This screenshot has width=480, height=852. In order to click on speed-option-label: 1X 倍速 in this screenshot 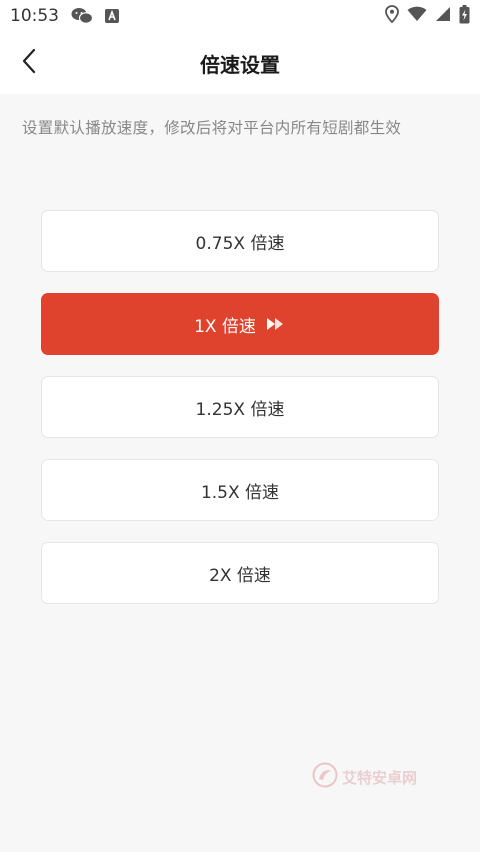, I will do `click(225, 326)`.